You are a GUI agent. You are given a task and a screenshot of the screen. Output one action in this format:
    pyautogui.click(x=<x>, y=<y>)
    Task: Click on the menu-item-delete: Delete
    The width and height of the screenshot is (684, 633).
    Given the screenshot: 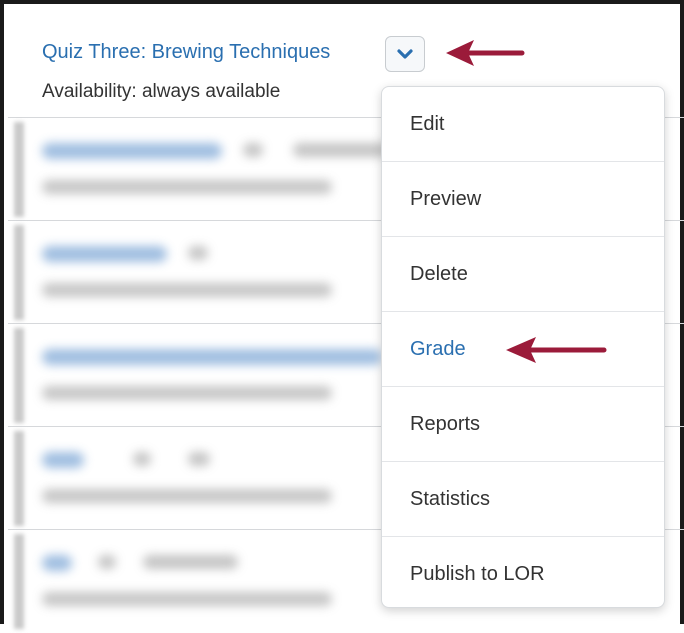 What is the action you would take?
    pyautogui.click(x=523, y=274)
    